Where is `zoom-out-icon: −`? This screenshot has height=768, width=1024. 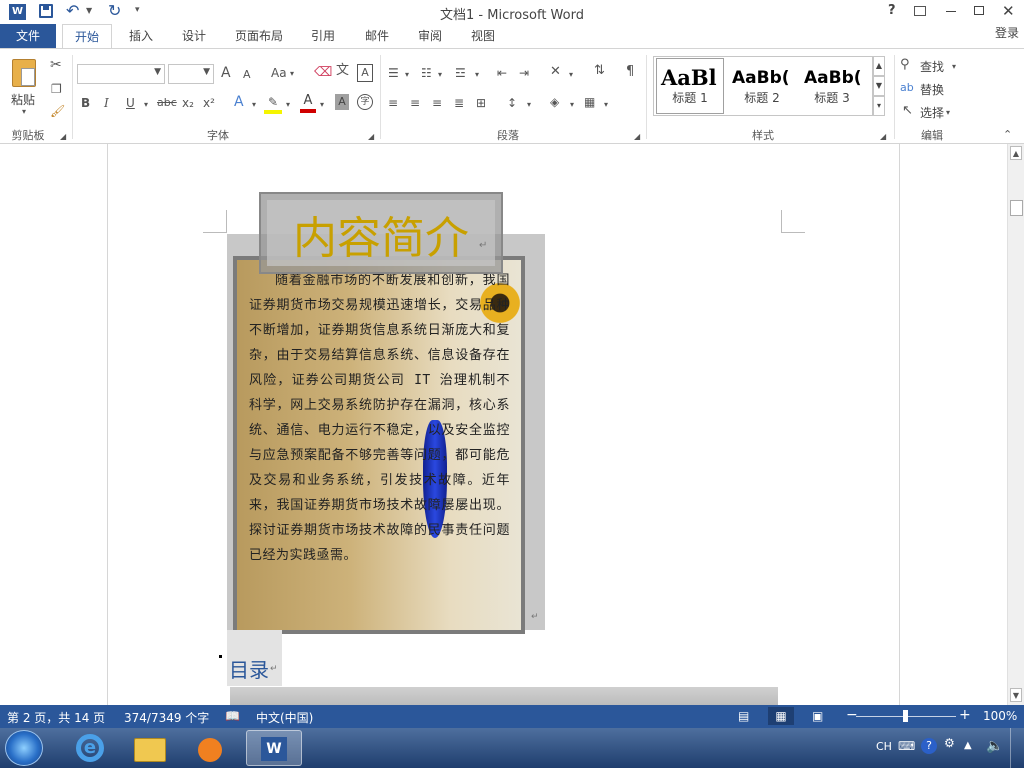 zoom-out-icon: − is located at coordinates (852, 715).